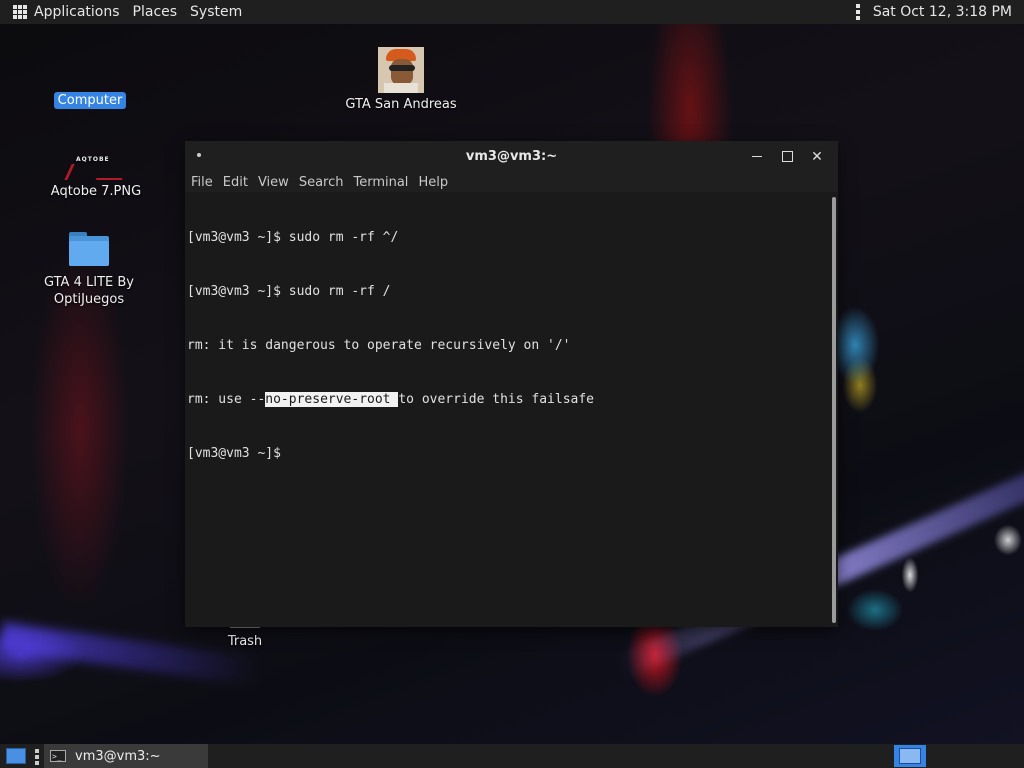 The height and width of the screenshot is (768, 1024). I want to click on desktop-icon-aqtobe: AQTOBE Aqtobe 7.PNG, so click(96, 177).